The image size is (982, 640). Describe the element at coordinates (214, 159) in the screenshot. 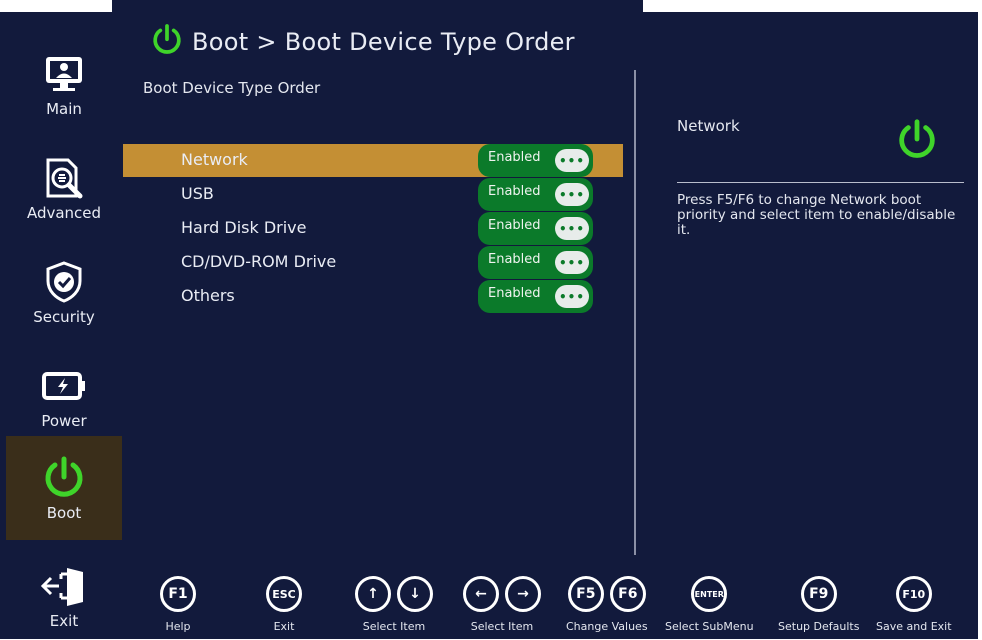

I see `boot-item-label: Network` at that location.